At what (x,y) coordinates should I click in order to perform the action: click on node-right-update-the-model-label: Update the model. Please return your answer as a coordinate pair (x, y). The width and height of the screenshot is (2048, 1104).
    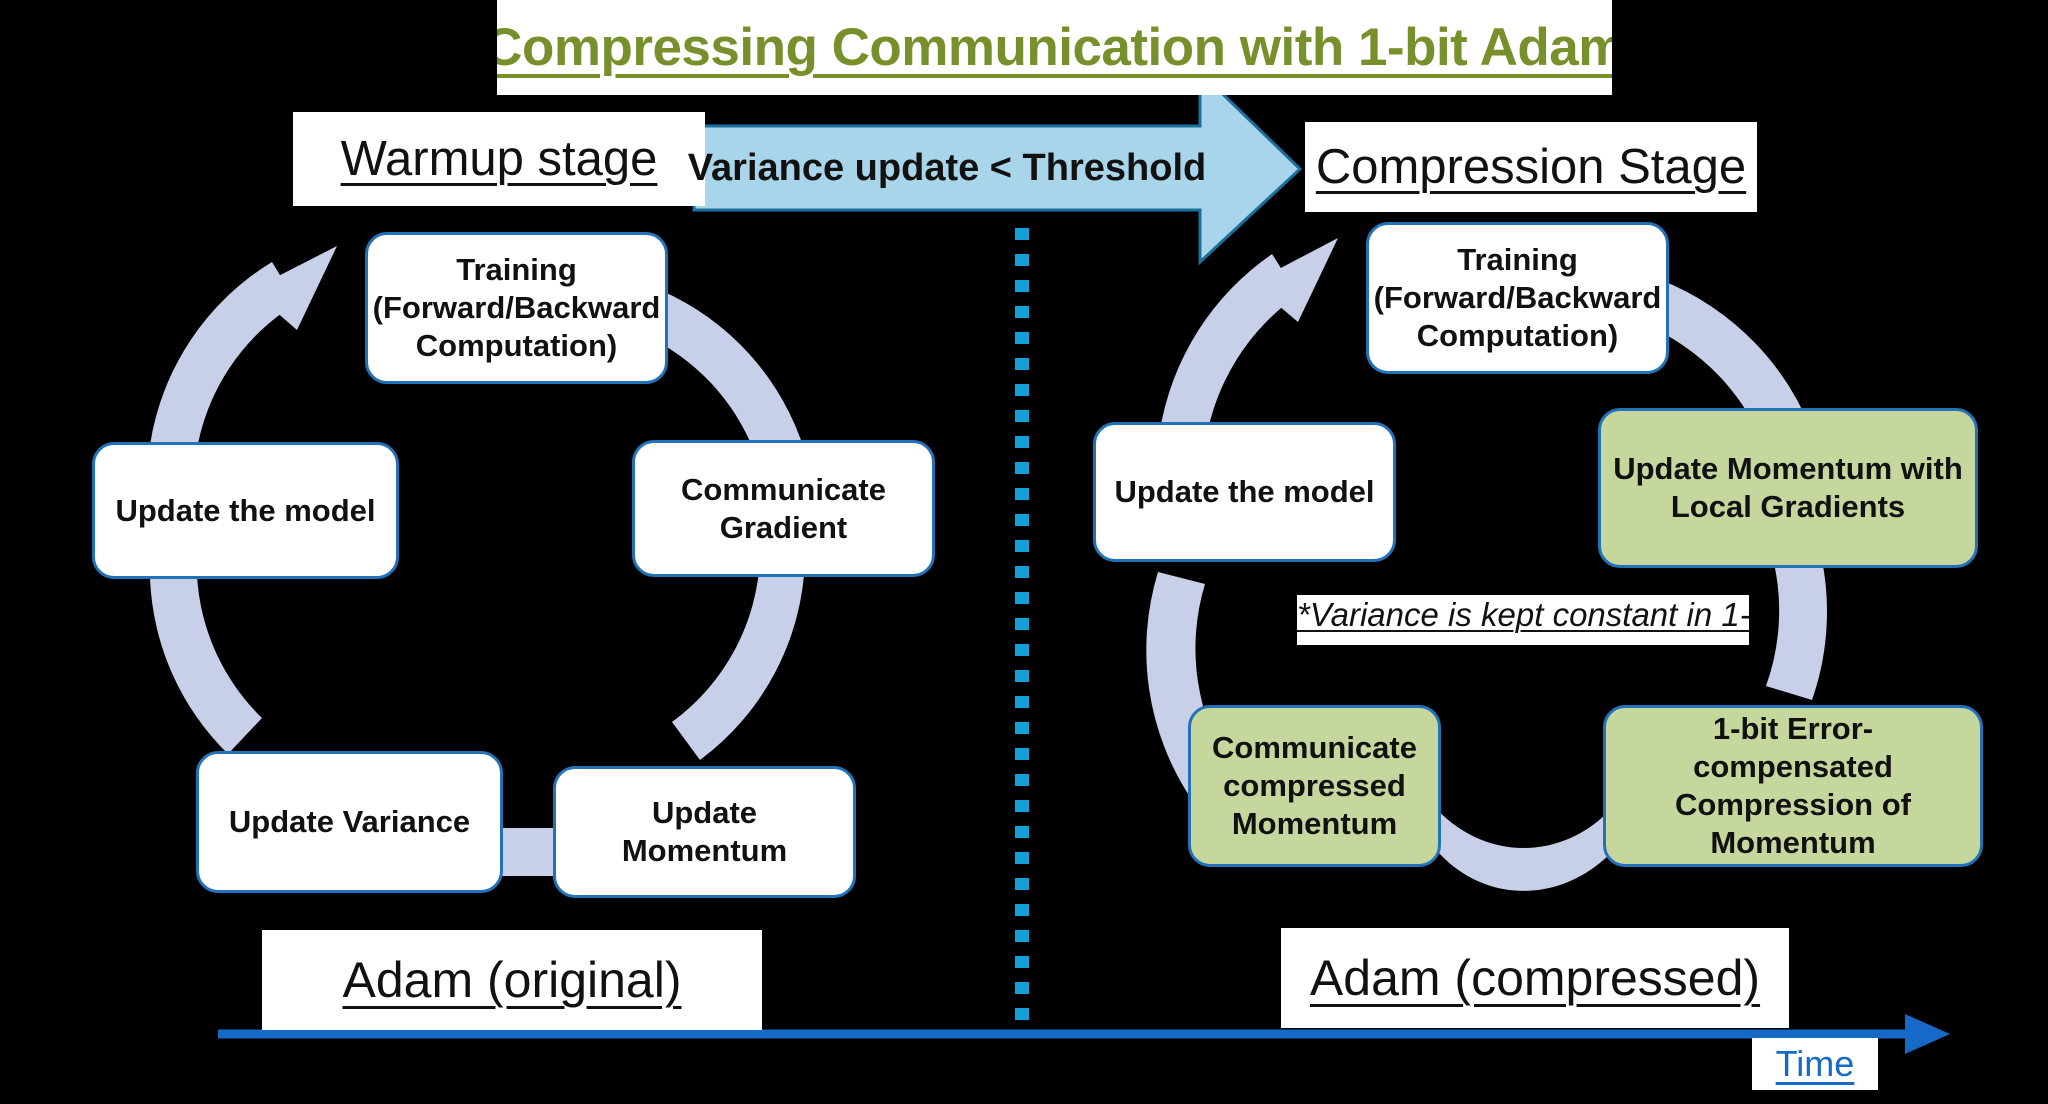
    Looking at the image, I should click on (1244, 492).